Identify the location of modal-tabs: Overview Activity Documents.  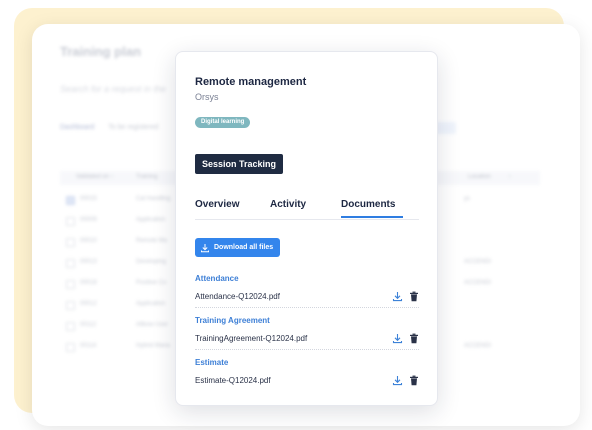
(307, 209).